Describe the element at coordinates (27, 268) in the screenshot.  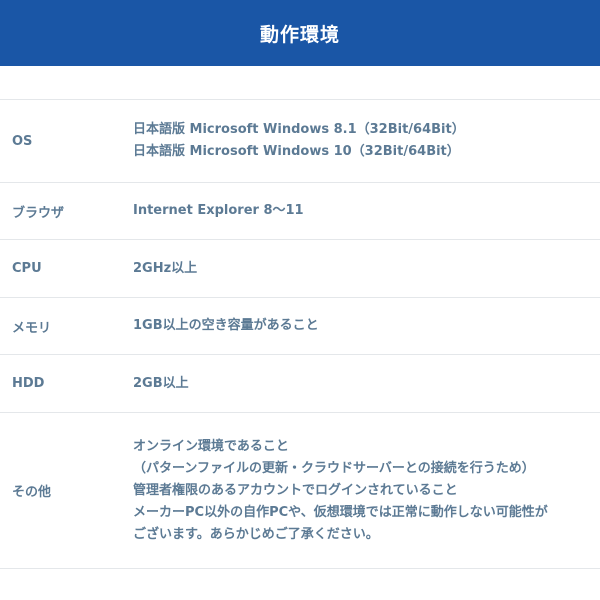
I see `spec-label: CPU` at that location.